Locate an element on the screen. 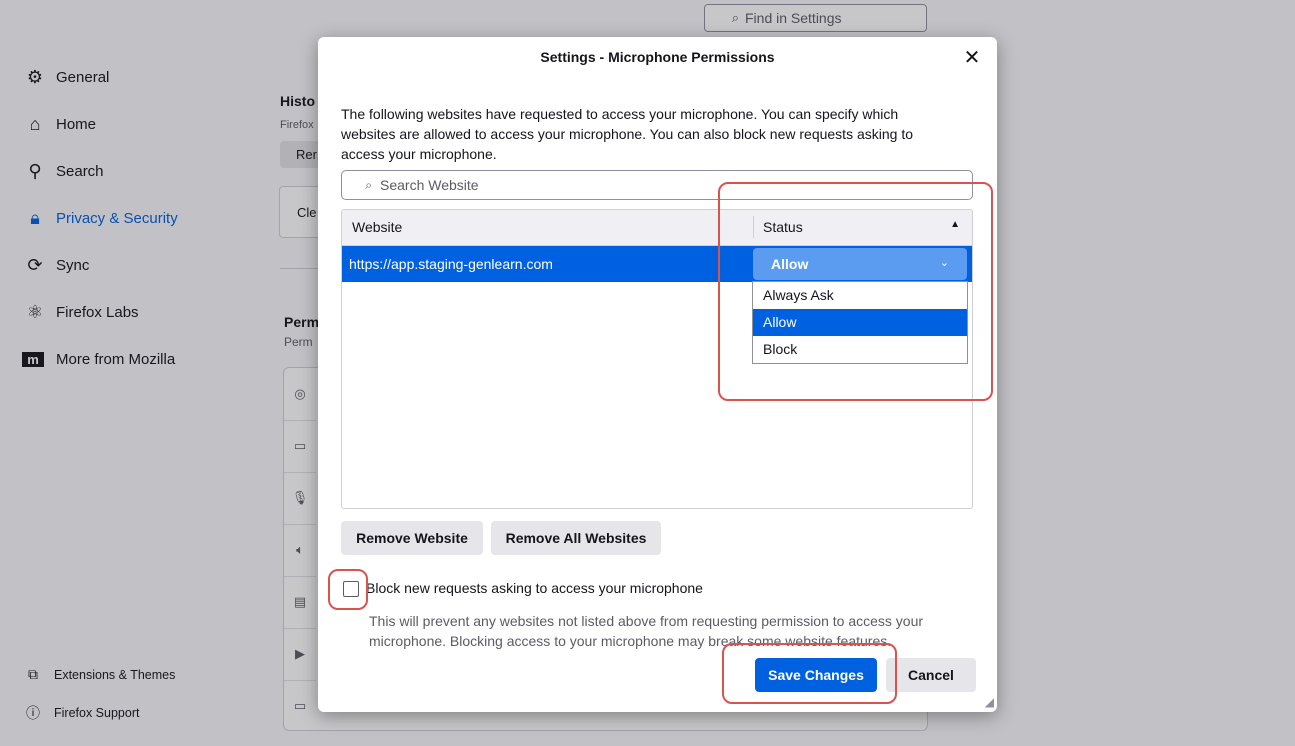  block-requests-checkbox is located at coordinates (351, 589).